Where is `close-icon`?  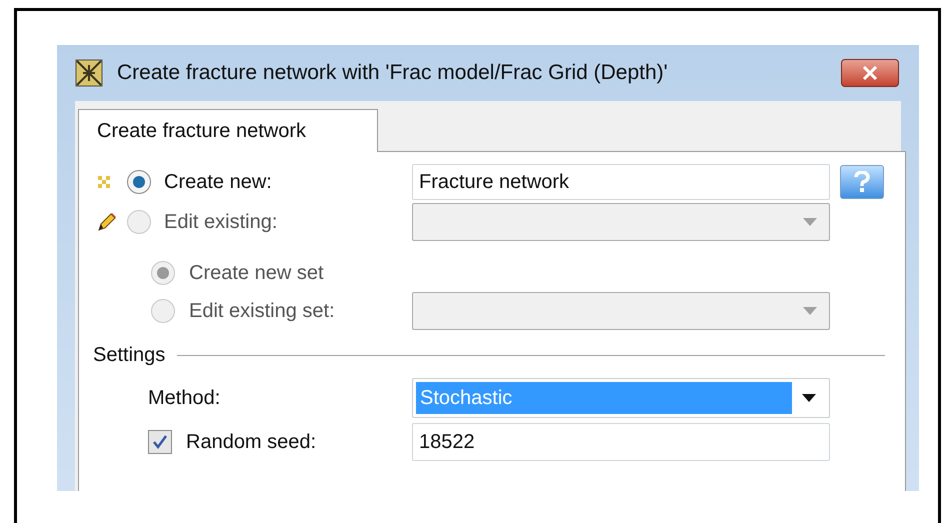
close-icon is located at coordinates (870, 73).